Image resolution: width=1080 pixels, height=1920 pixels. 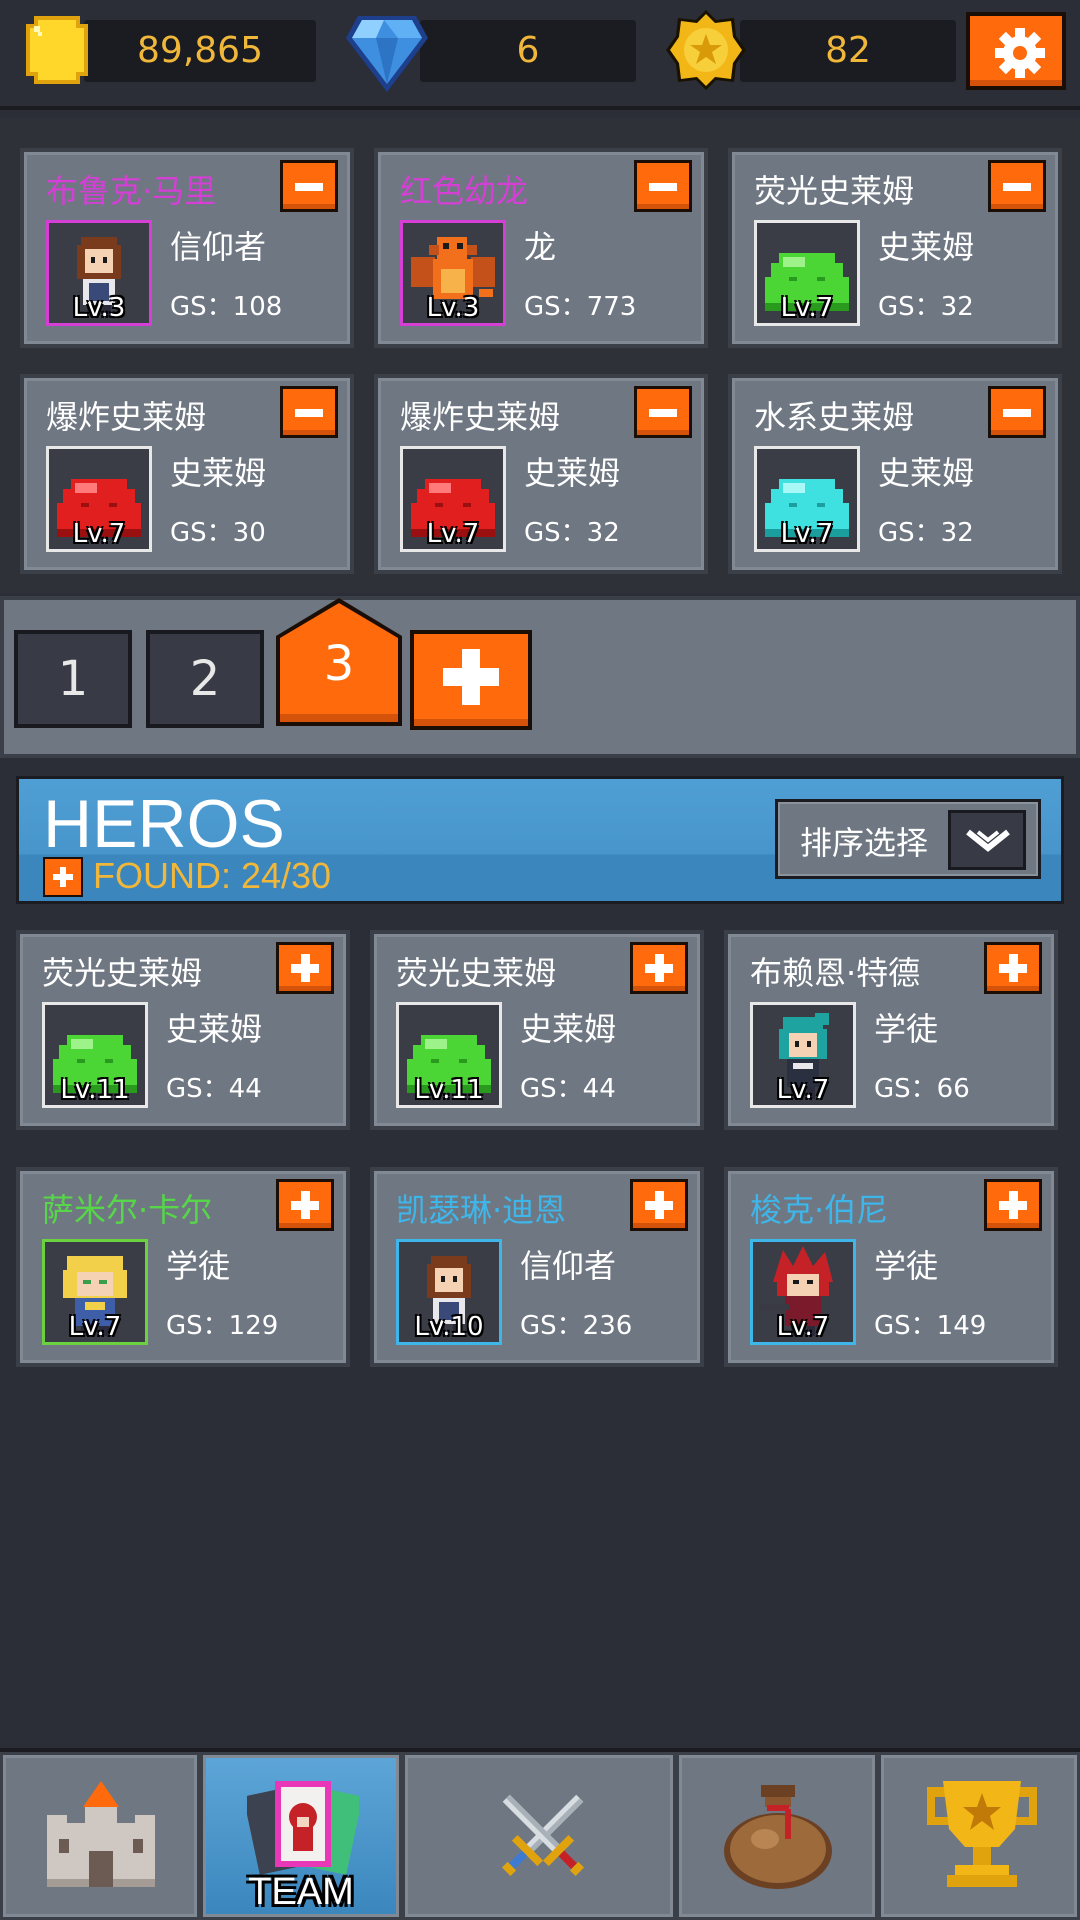 I want to click on gem-amount: 6, so click(x=528, y=50).